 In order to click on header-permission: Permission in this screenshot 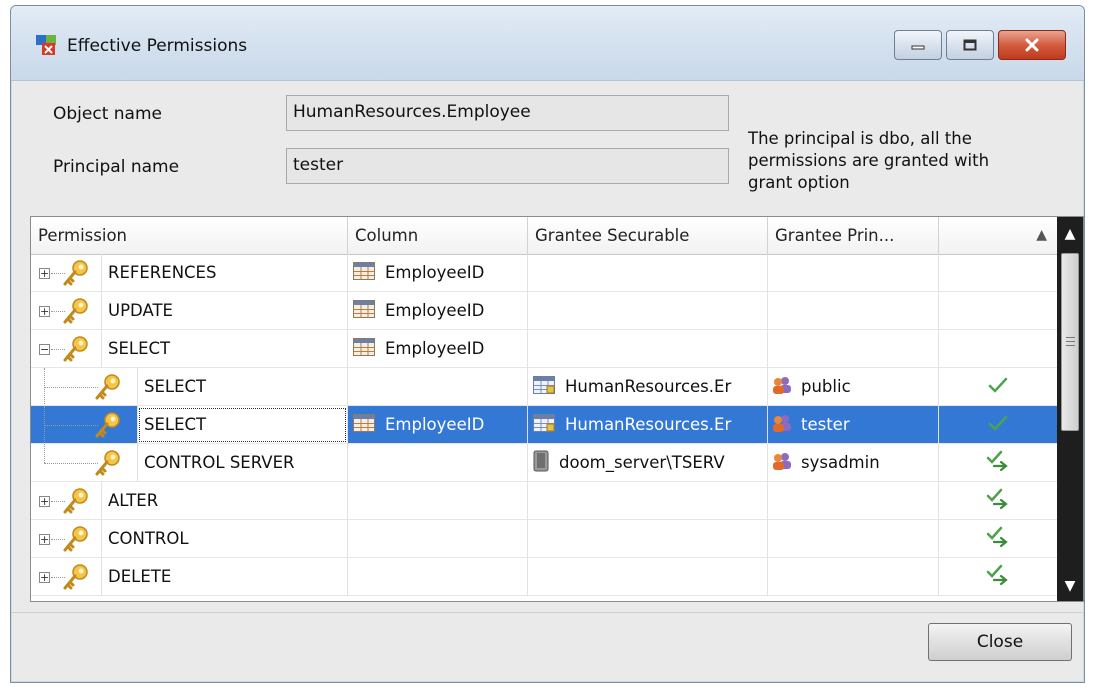, I will do `click(189, 235)`.